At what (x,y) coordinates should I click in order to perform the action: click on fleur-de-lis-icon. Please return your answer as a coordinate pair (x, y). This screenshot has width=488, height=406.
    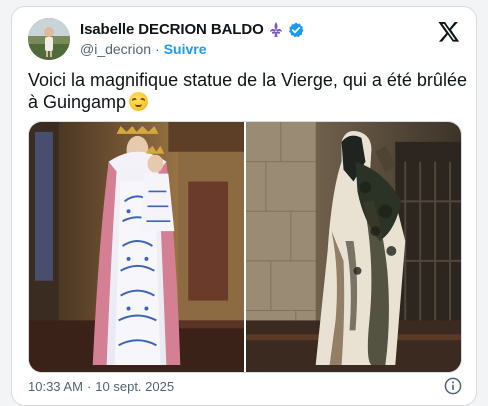
    Looking at the image, I should click on (276, 29).